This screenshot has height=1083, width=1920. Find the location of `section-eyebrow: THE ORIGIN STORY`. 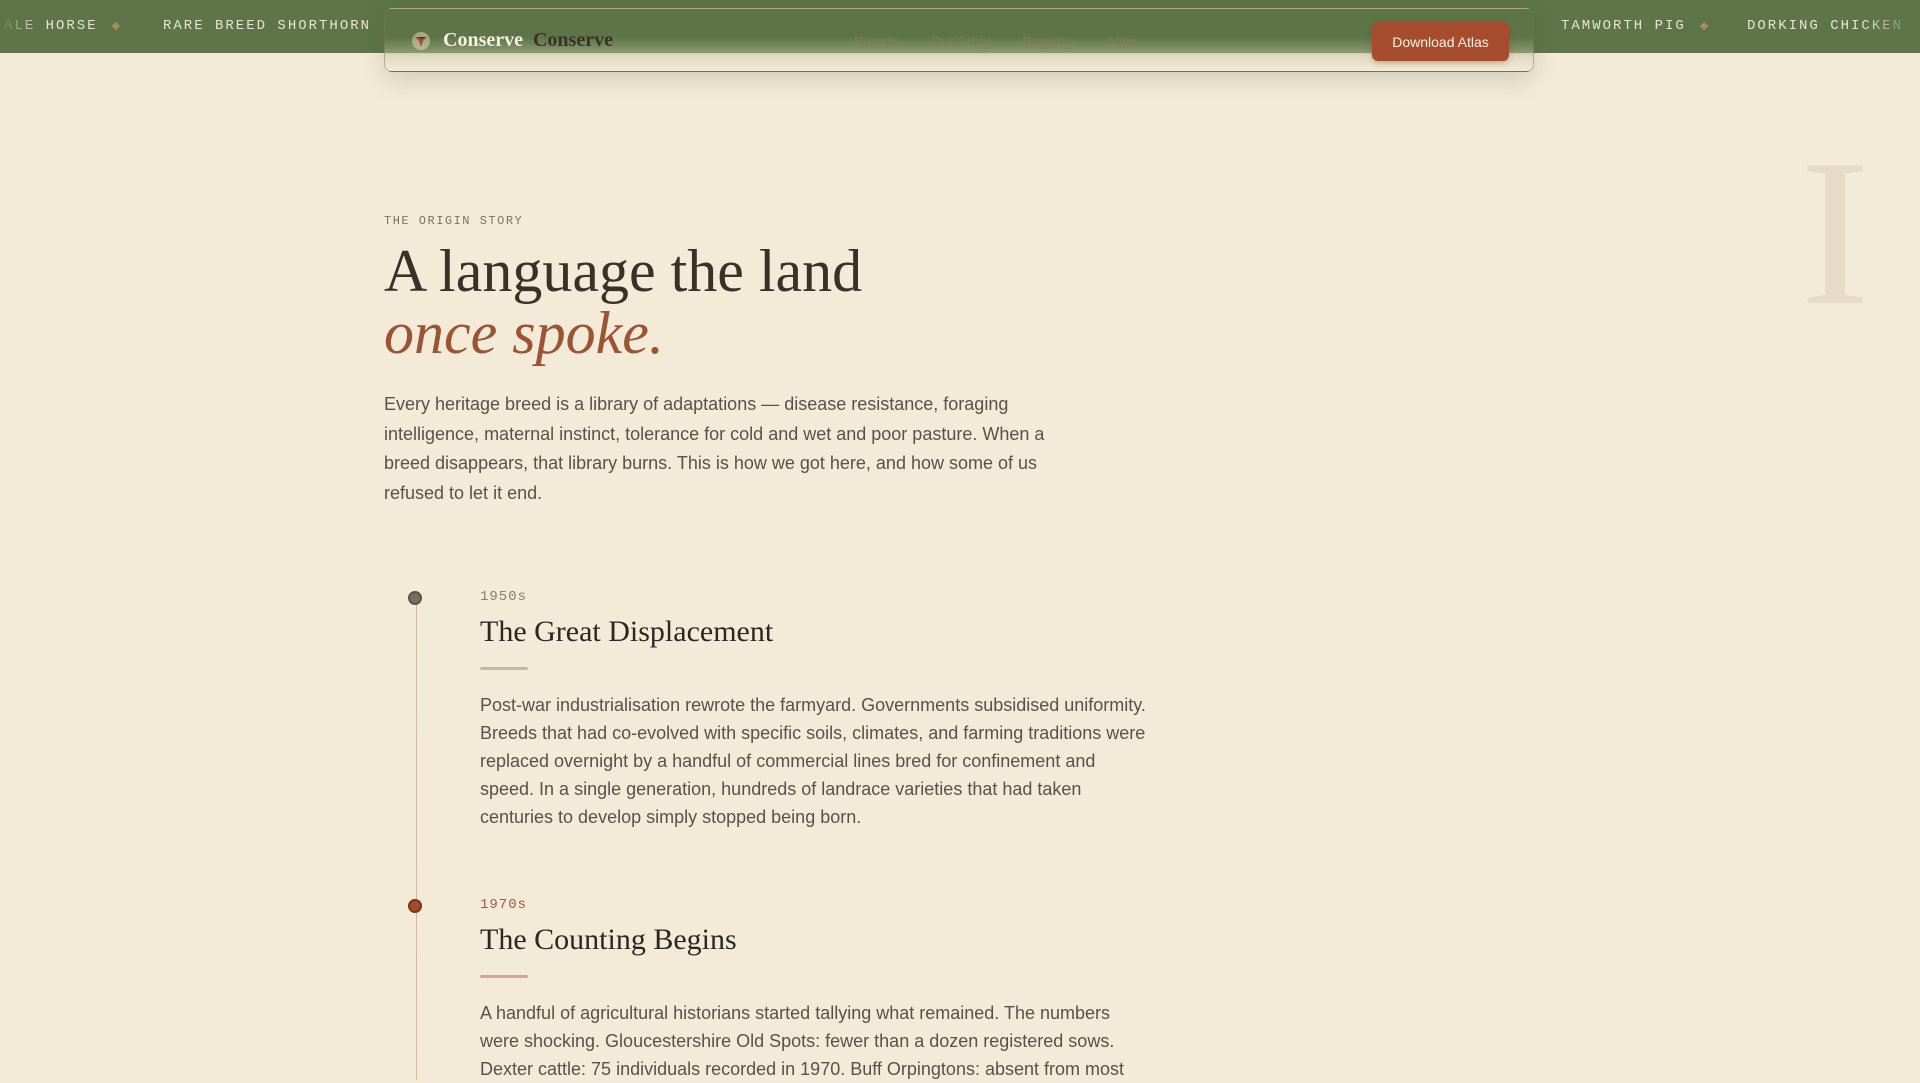

section-eyebrow: THE ORIGIN STORY is located at coordinates (454, 221).